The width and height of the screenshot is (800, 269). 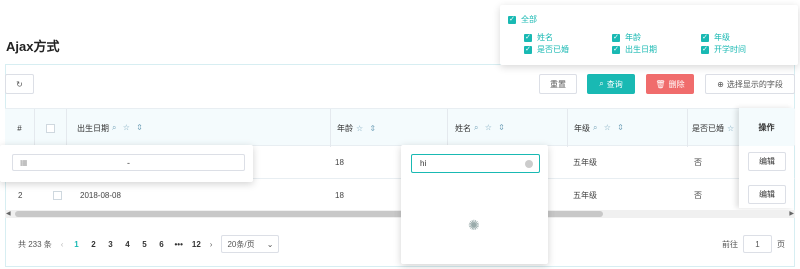 What do you see at coordinates (634, 49) in the screenshot?
I see `field-birthday-checkbox: ✓ 出生日期` at bounding box center [634, 49].